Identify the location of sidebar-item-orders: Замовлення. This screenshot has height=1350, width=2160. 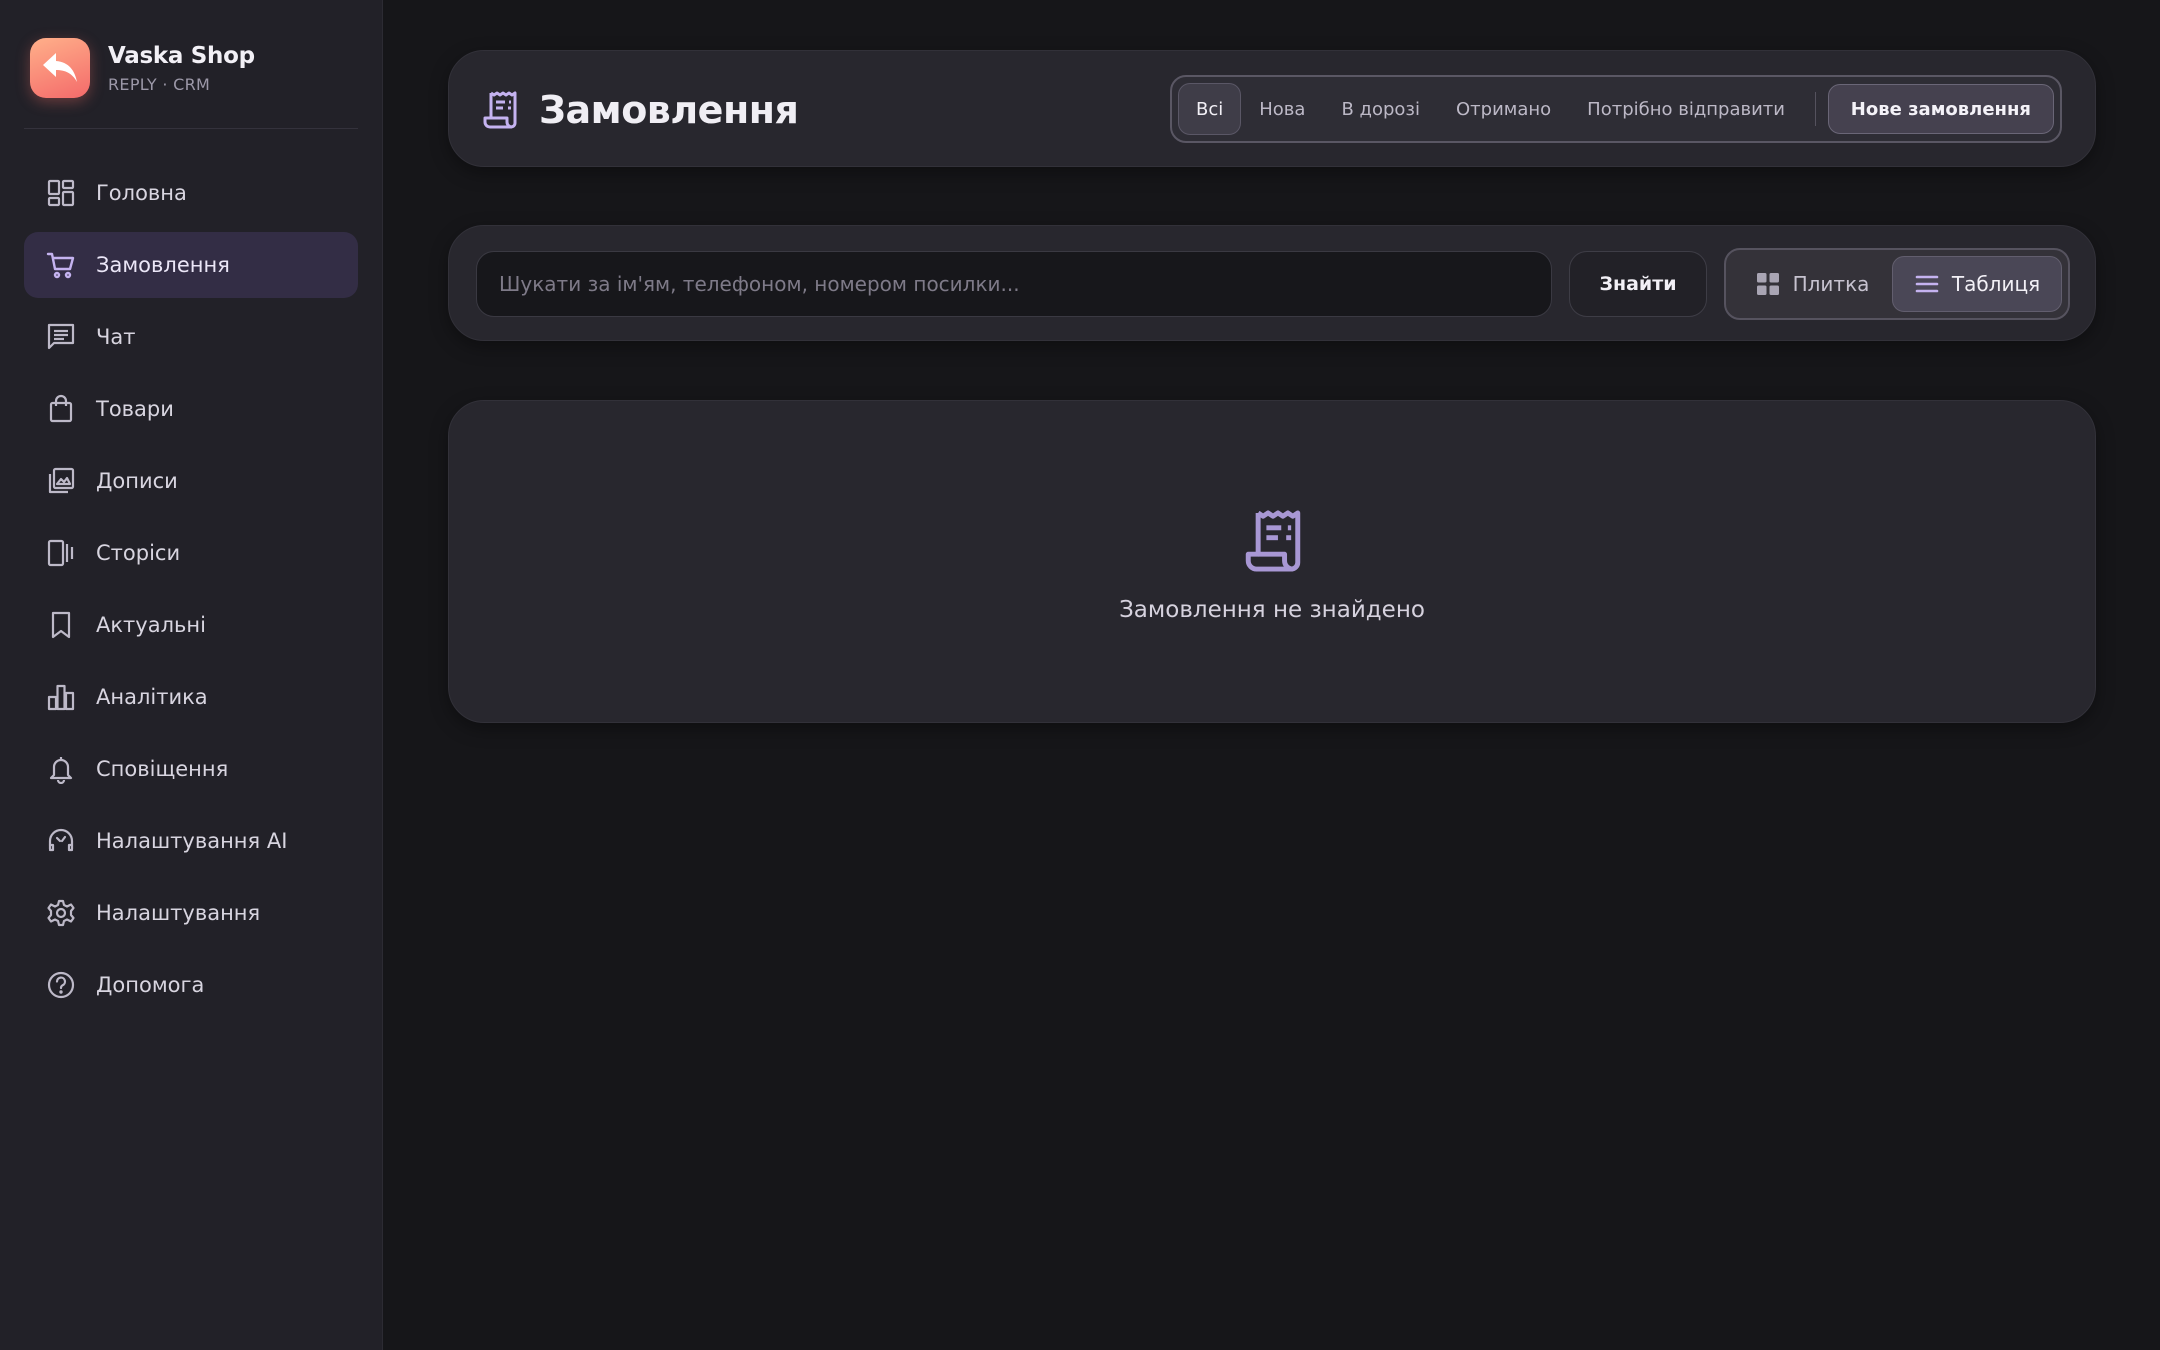
(191, 265).